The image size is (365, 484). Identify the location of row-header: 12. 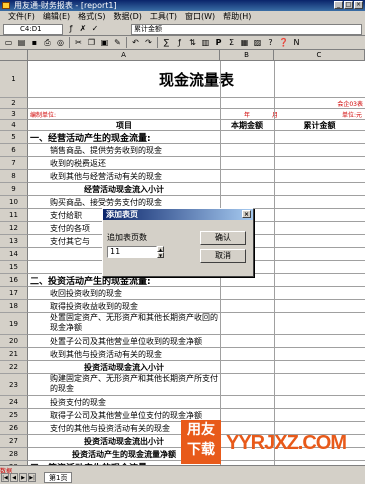
(14, 228).